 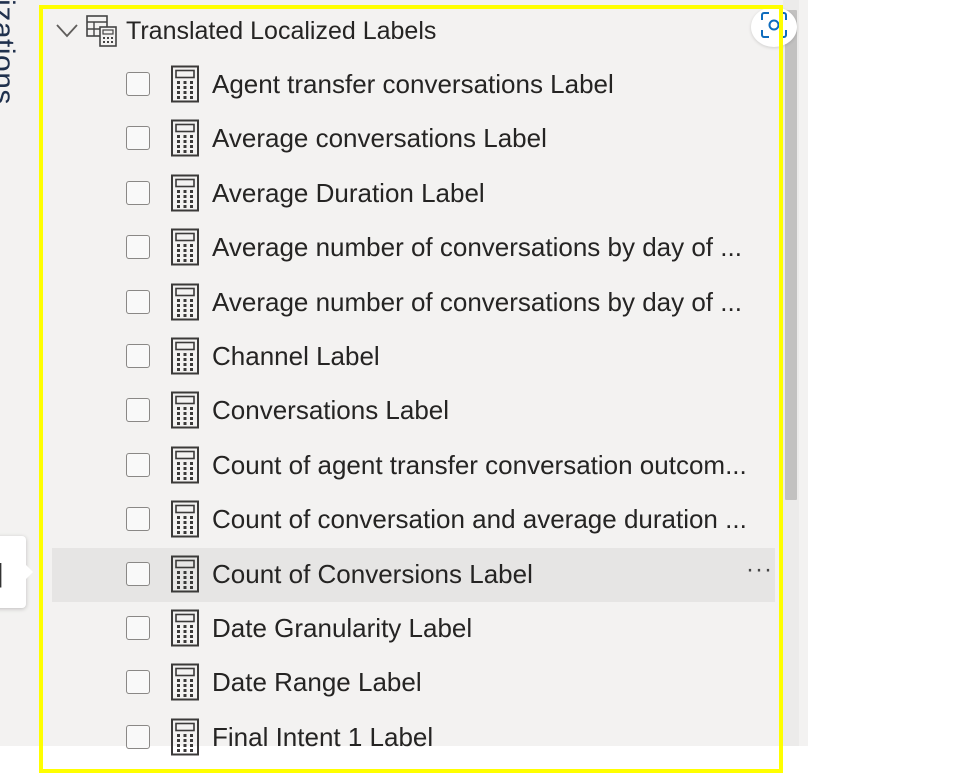 What do you see at coordinates (103, 31) in the screenshot?
I see `table-calc-icon` at bounding box center [103, 31].